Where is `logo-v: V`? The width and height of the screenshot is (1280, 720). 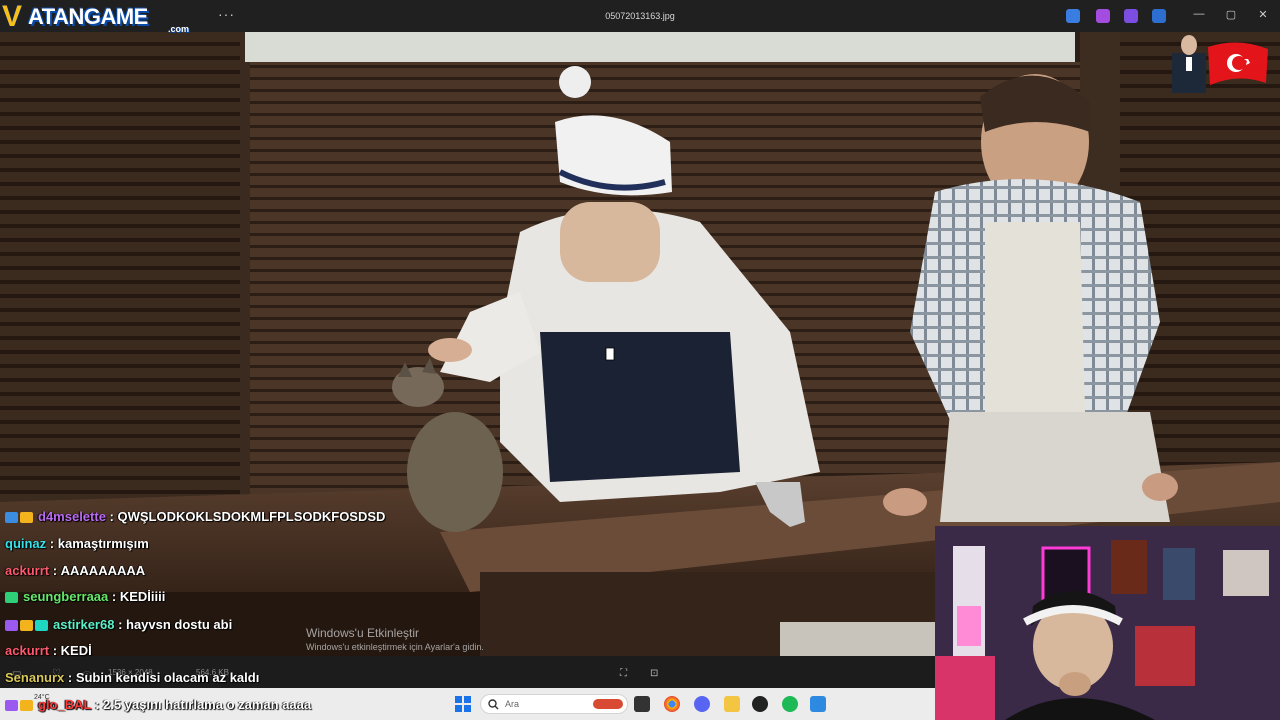
logo-v: V is located at coordinates (12, 16).